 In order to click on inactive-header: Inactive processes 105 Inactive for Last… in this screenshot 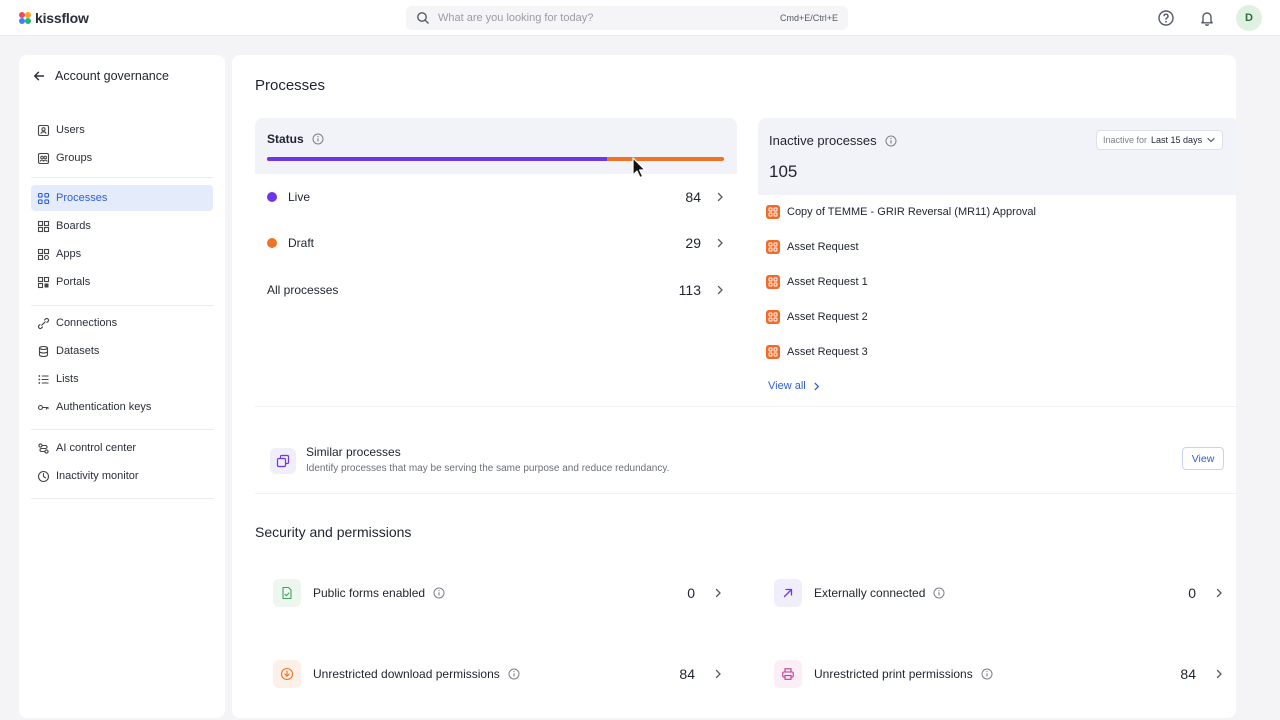, I will do `click(998, 156)`.